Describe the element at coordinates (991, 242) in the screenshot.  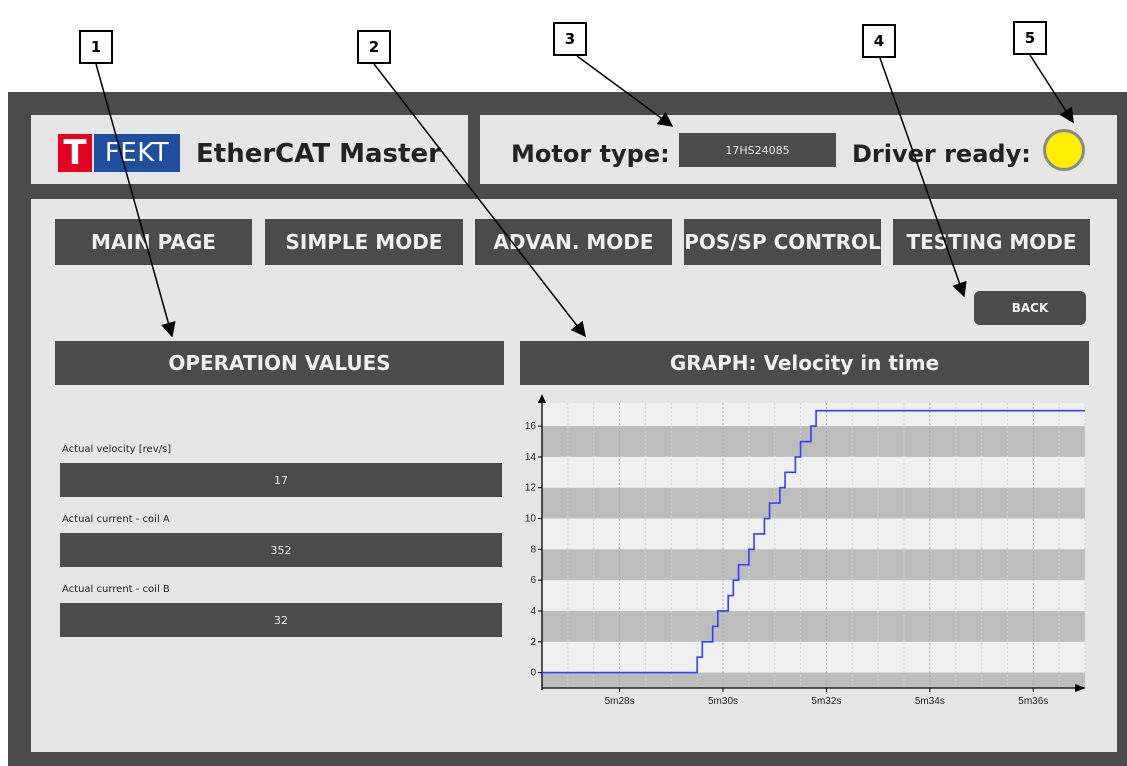
I see `nav-testing-mode-button: TESTING MODE` at that location.